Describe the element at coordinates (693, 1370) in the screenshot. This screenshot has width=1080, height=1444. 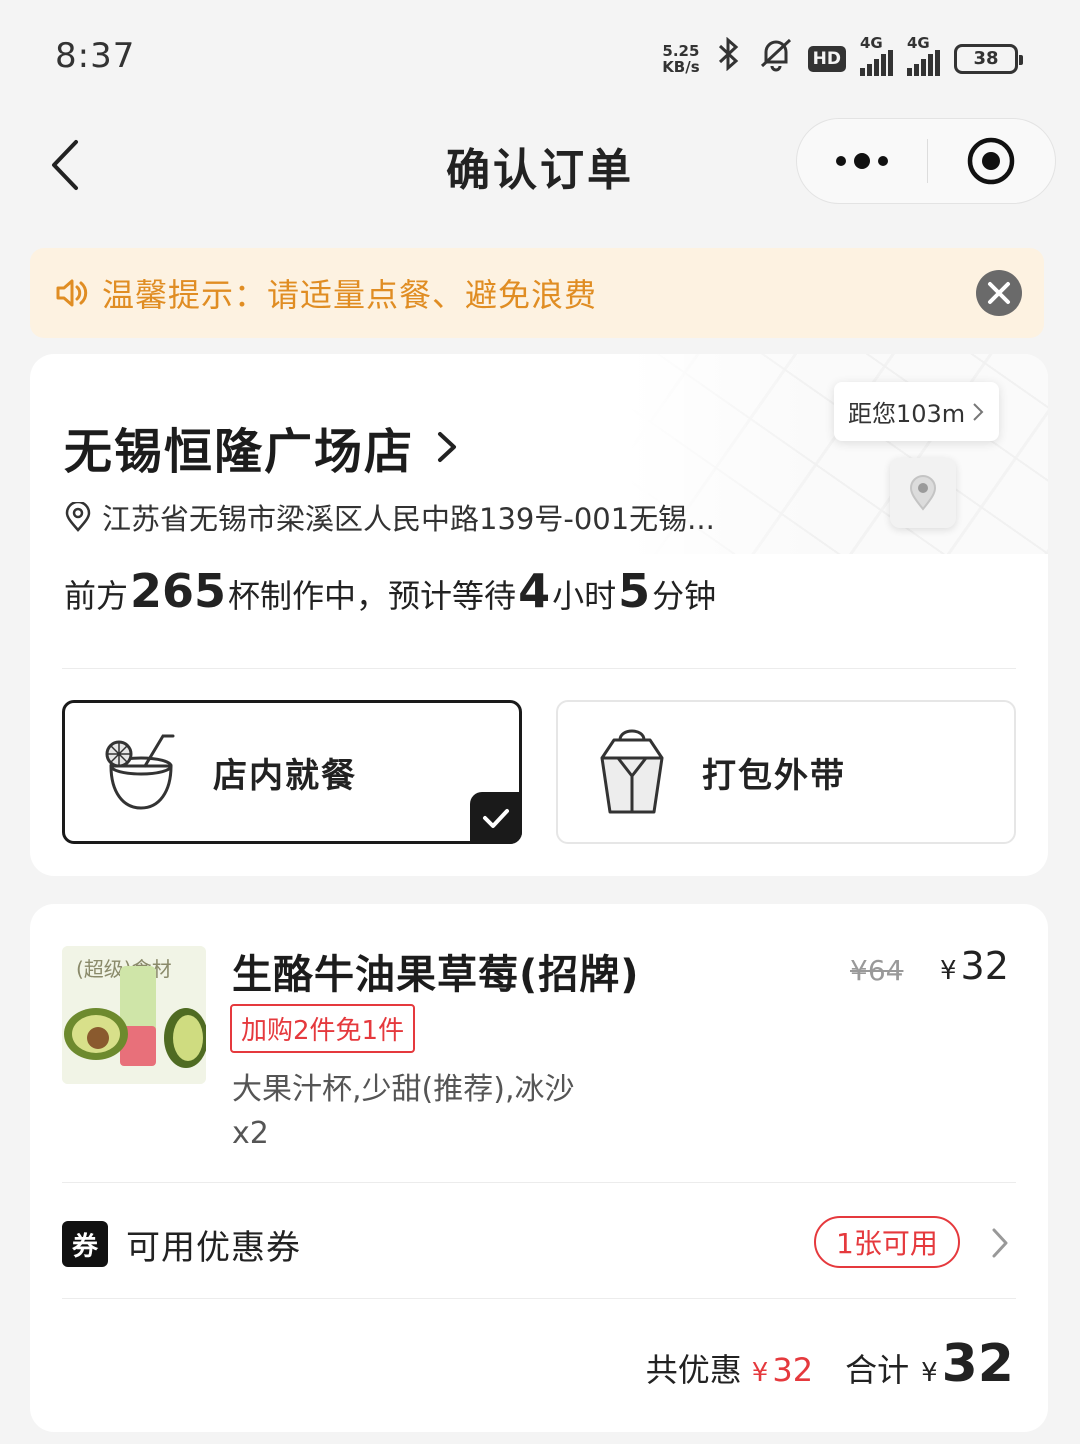
I see `discount-label: 共优惠` at that location.